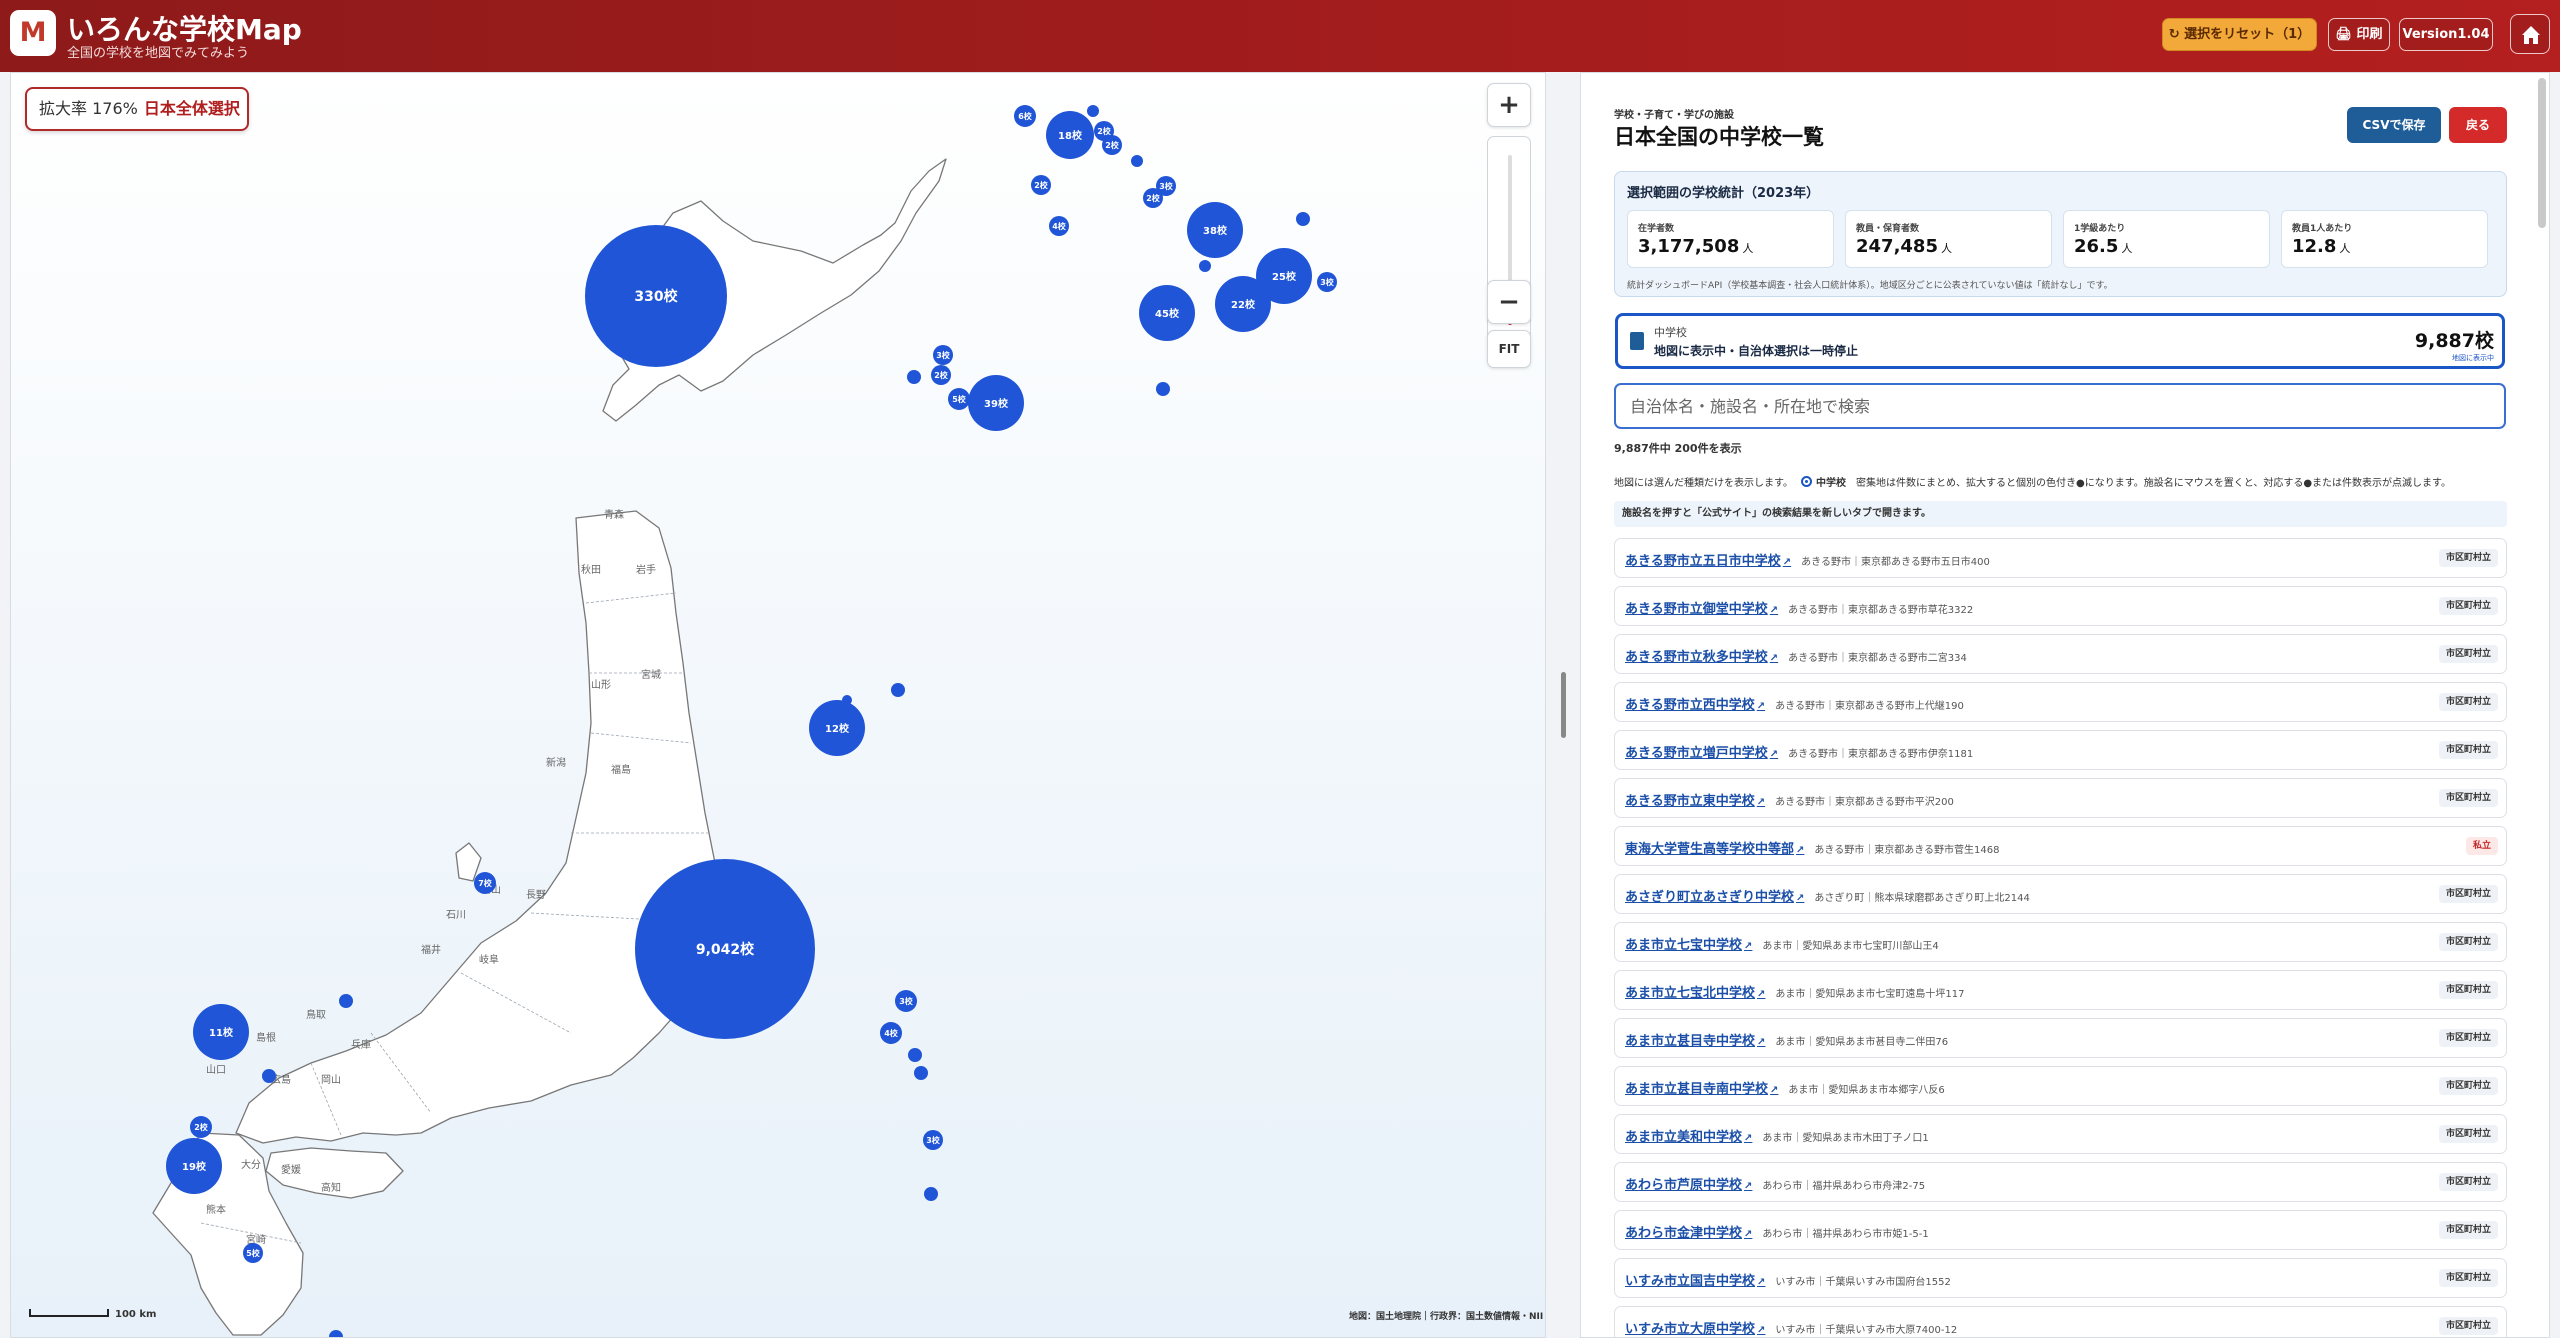 The width and height of the screenshot is (2560, 1338). Describe the element at coordinates (2394, 125) in the screenshot. I see `csv-save-button: CSVで保存` at that location.